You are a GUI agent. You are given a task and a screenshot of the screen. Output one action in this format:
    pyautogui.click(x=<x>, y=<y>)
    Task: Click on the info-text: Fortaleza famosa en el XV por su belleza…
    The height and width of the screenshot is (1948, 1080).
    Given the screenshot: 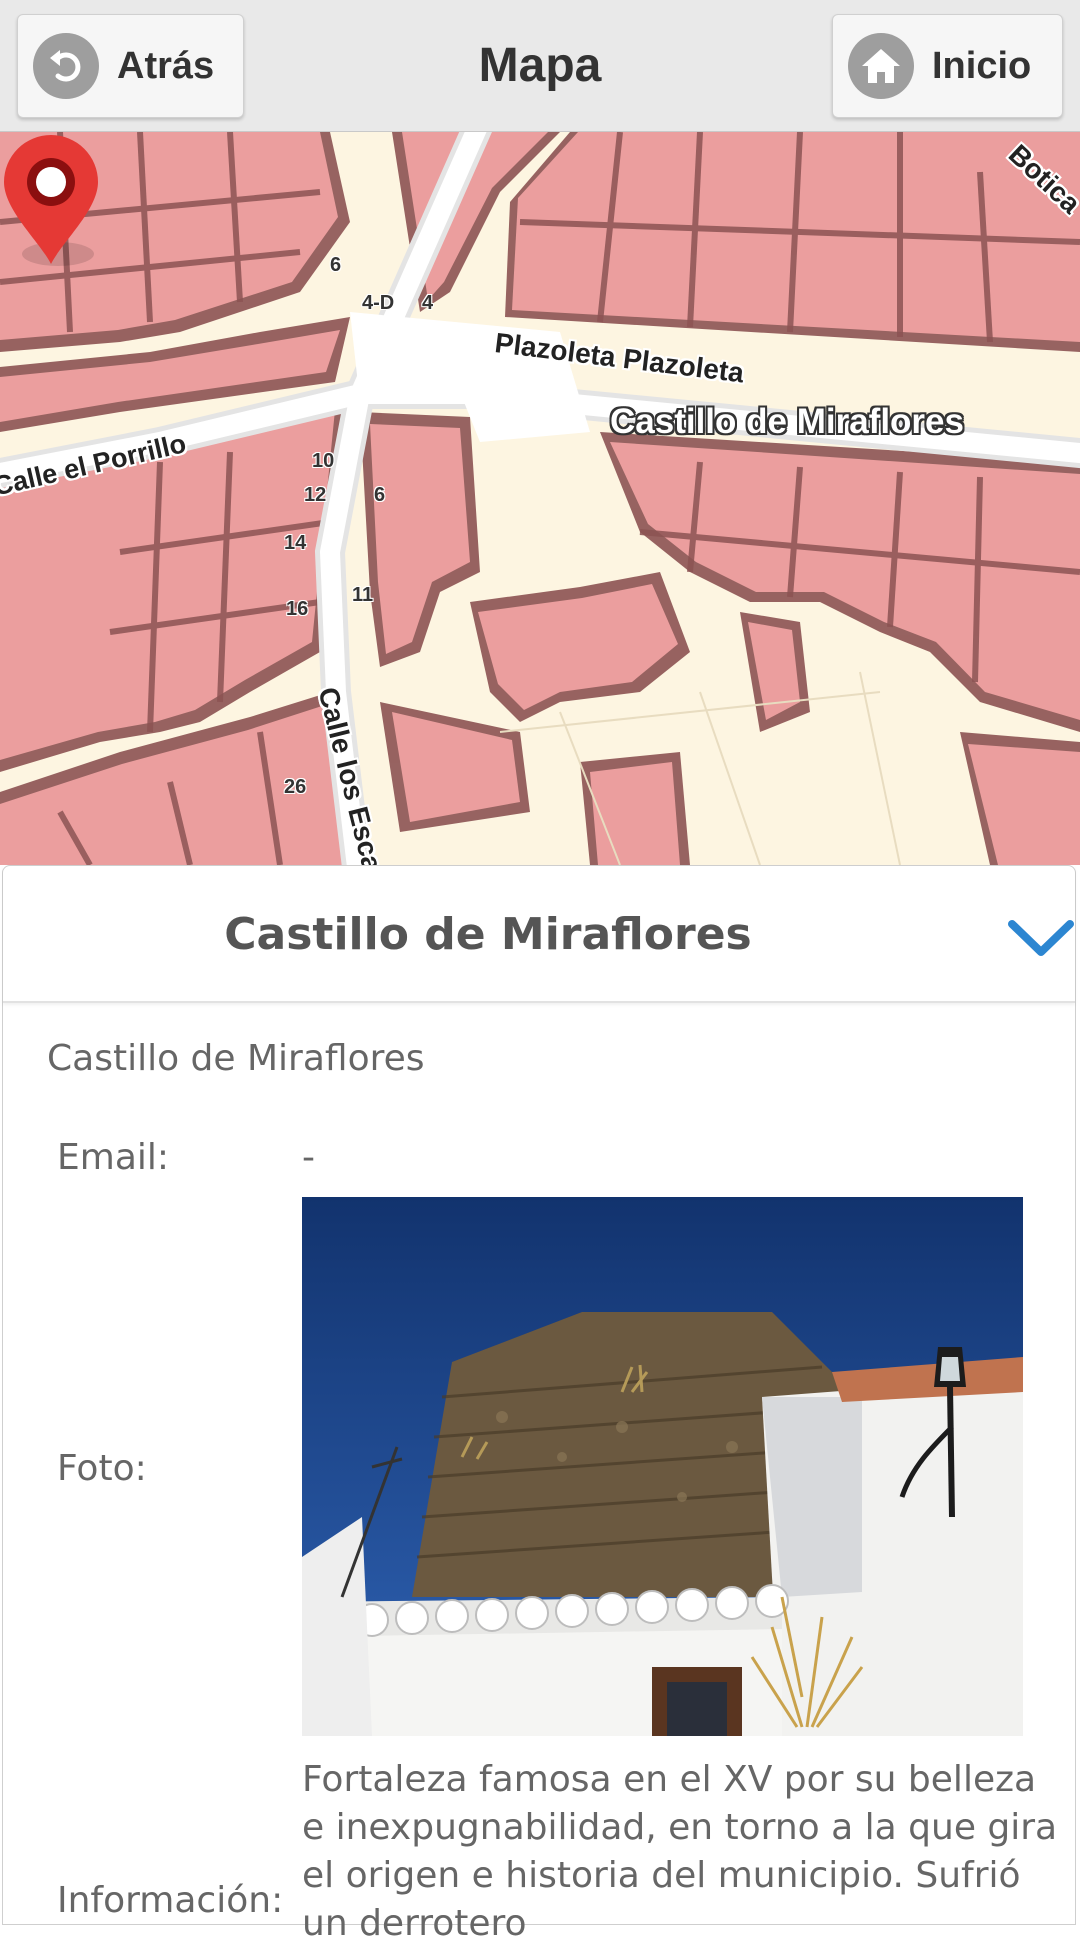 What is the action you would take?
    pyautogui.click(x=680, y=1851)
    